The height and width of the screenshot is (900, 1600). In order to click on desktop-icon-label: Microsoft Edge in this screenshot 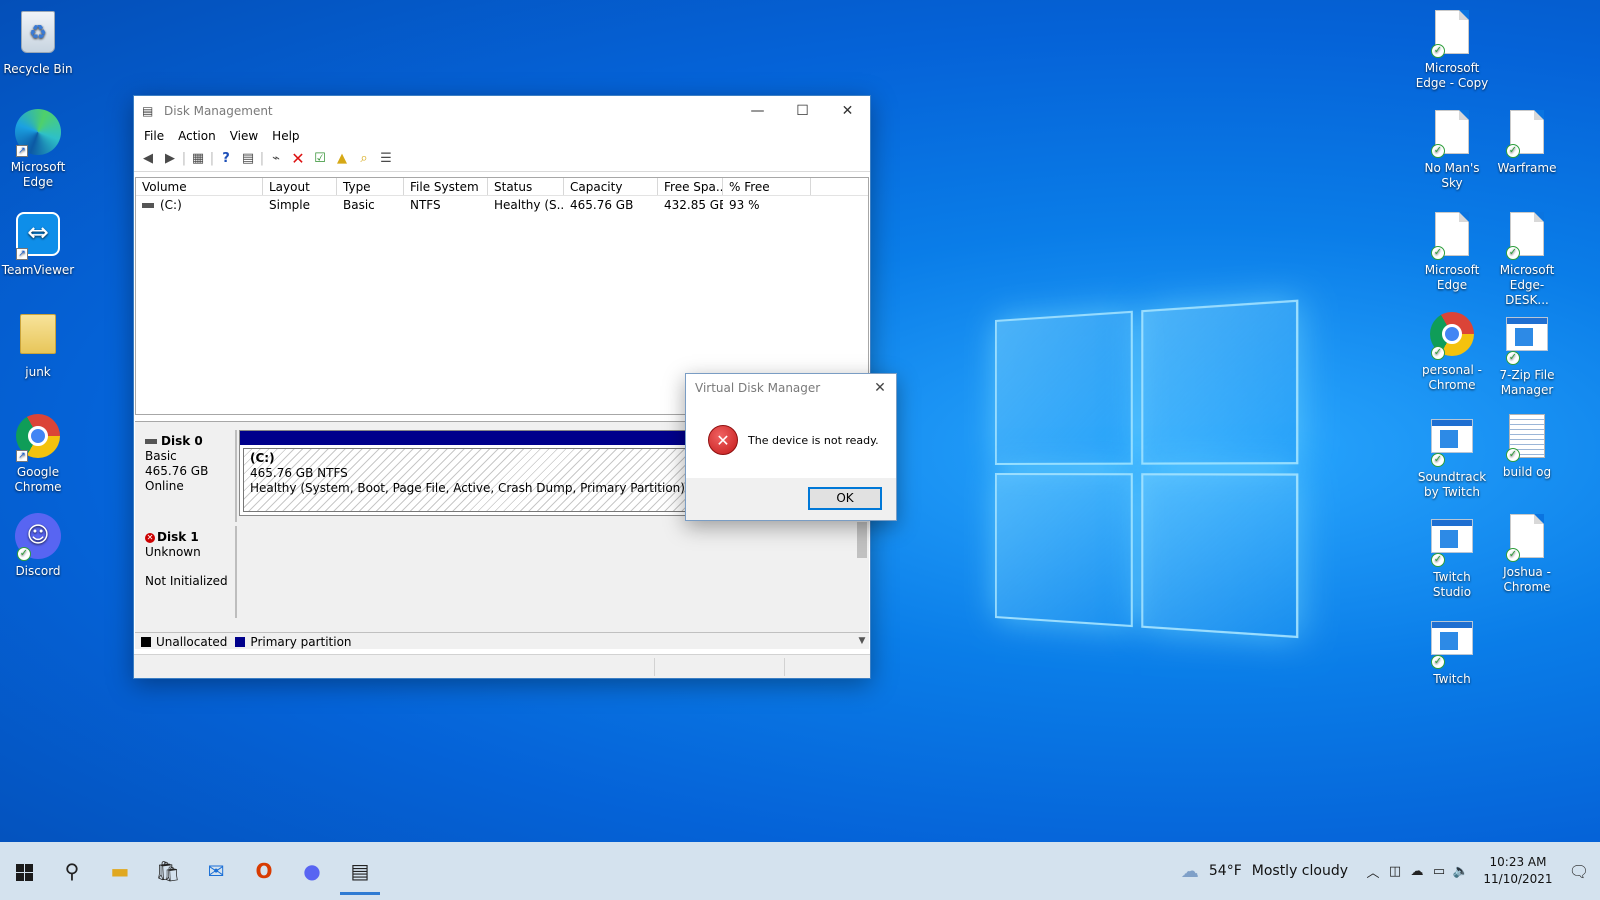, I will do `click(38, 174)`.